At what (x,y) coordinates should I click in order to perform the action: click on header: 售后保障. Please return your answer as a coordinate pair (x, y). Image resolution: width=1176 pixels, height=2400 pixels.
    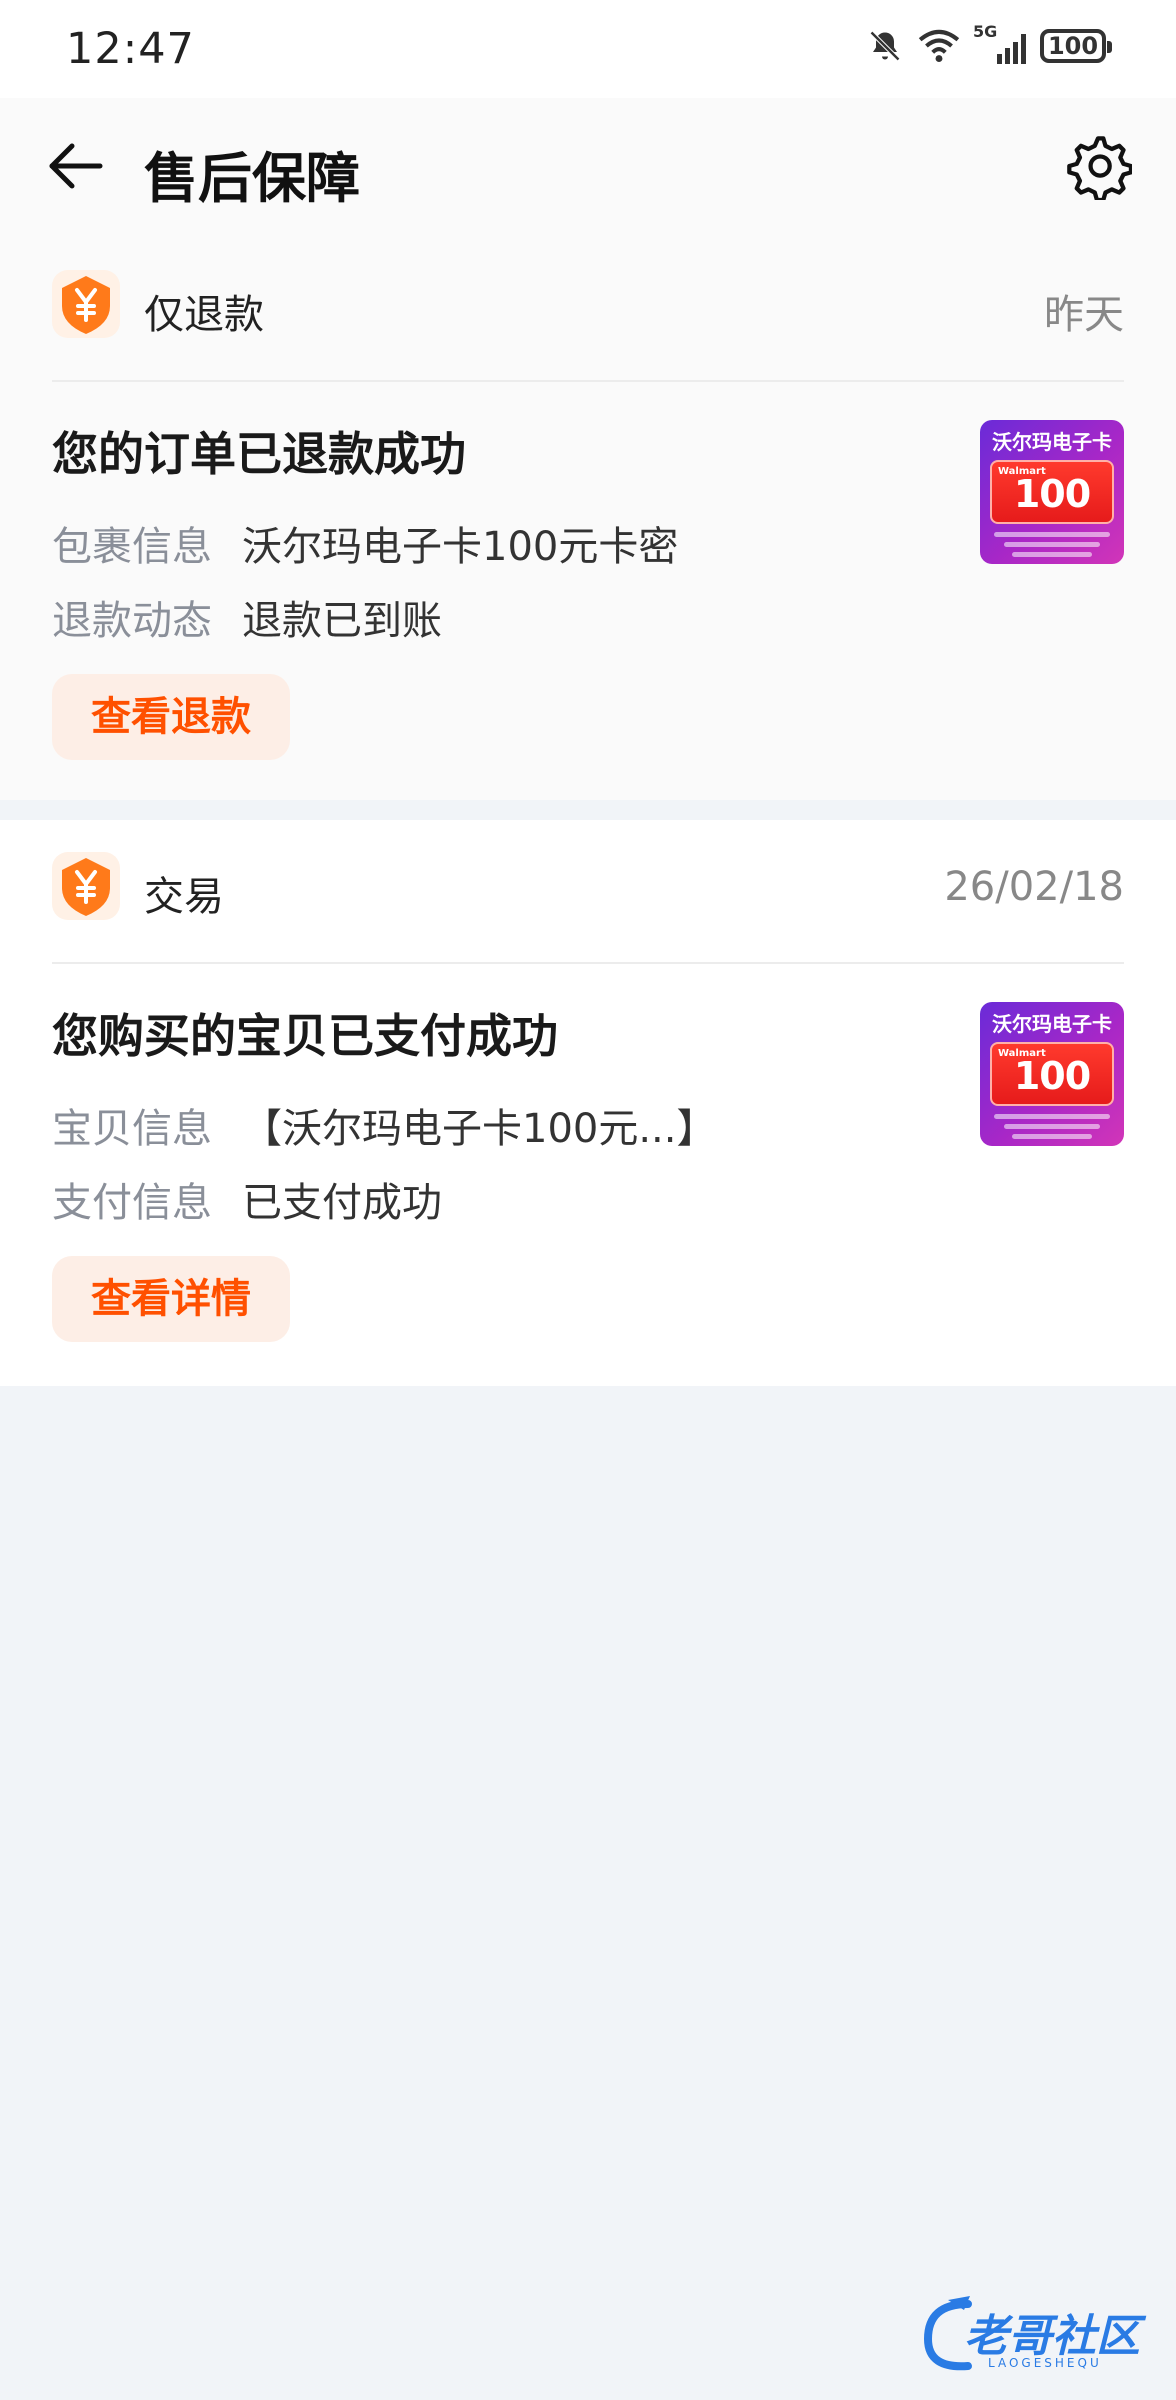
    Looking at the image, I should click on (588, 168).